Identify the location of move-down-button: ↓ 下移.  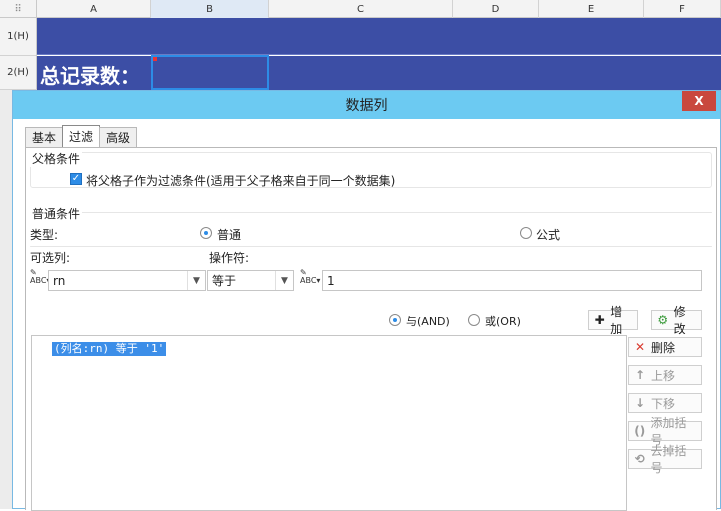
(665, 403).